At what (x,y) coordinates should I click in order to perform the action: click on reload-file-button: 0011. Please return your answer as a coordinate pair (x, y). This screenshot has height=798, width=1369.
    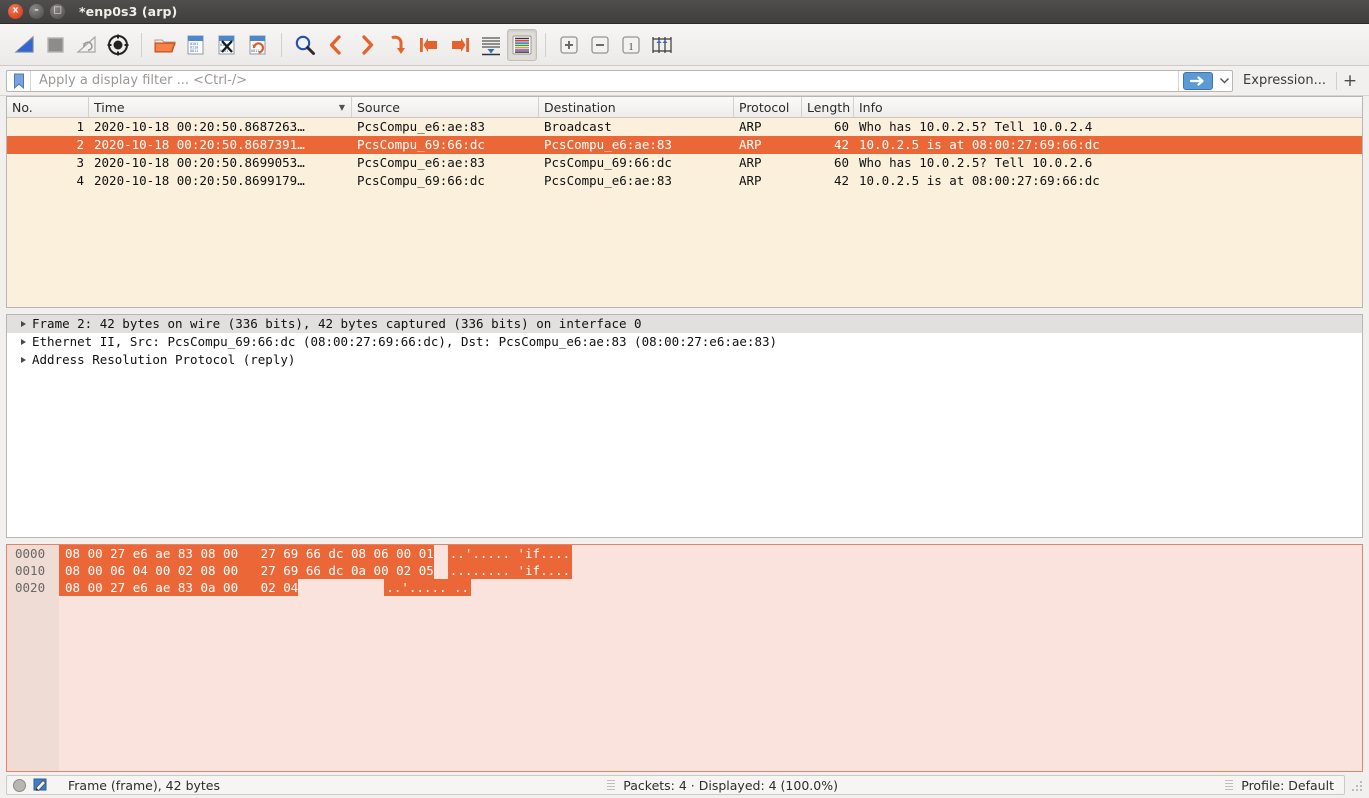
    Looking at the image, I should click on (258, 45).